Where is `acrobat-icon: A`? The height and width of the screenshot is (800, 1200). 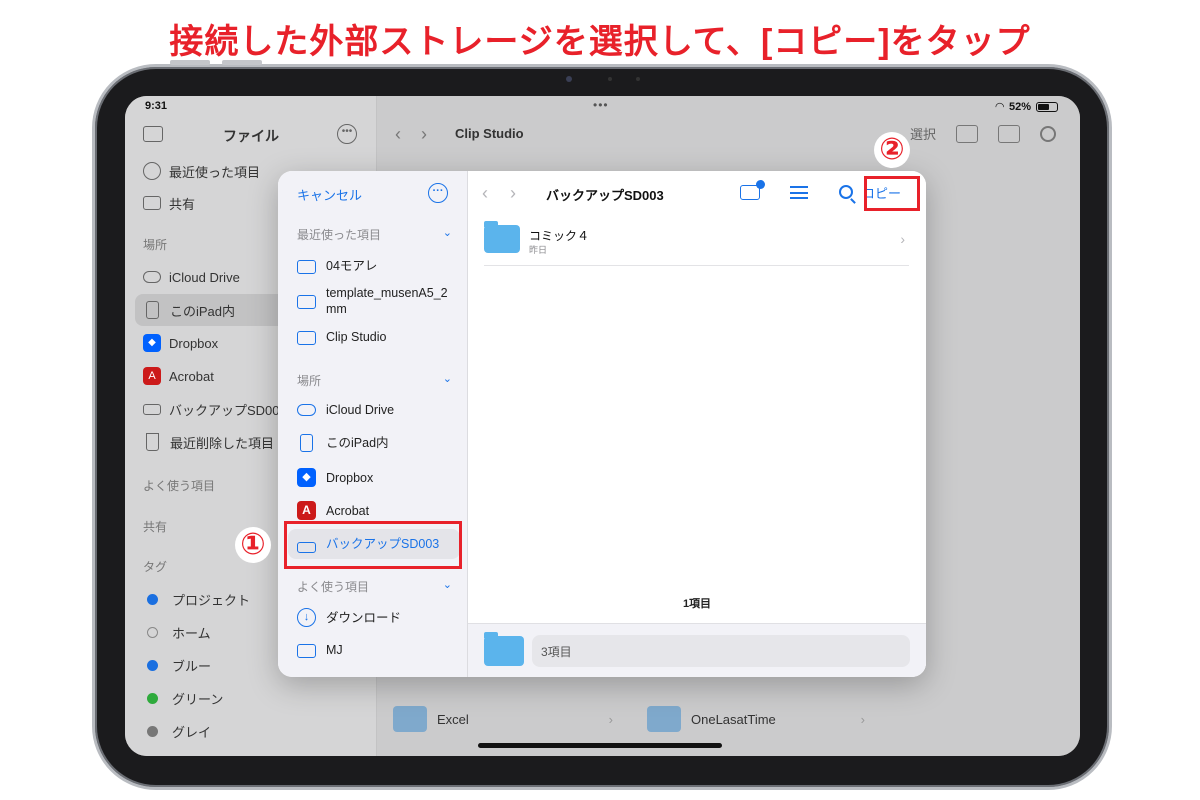 acrobat-icon: A is located at coordinates (152, 376).